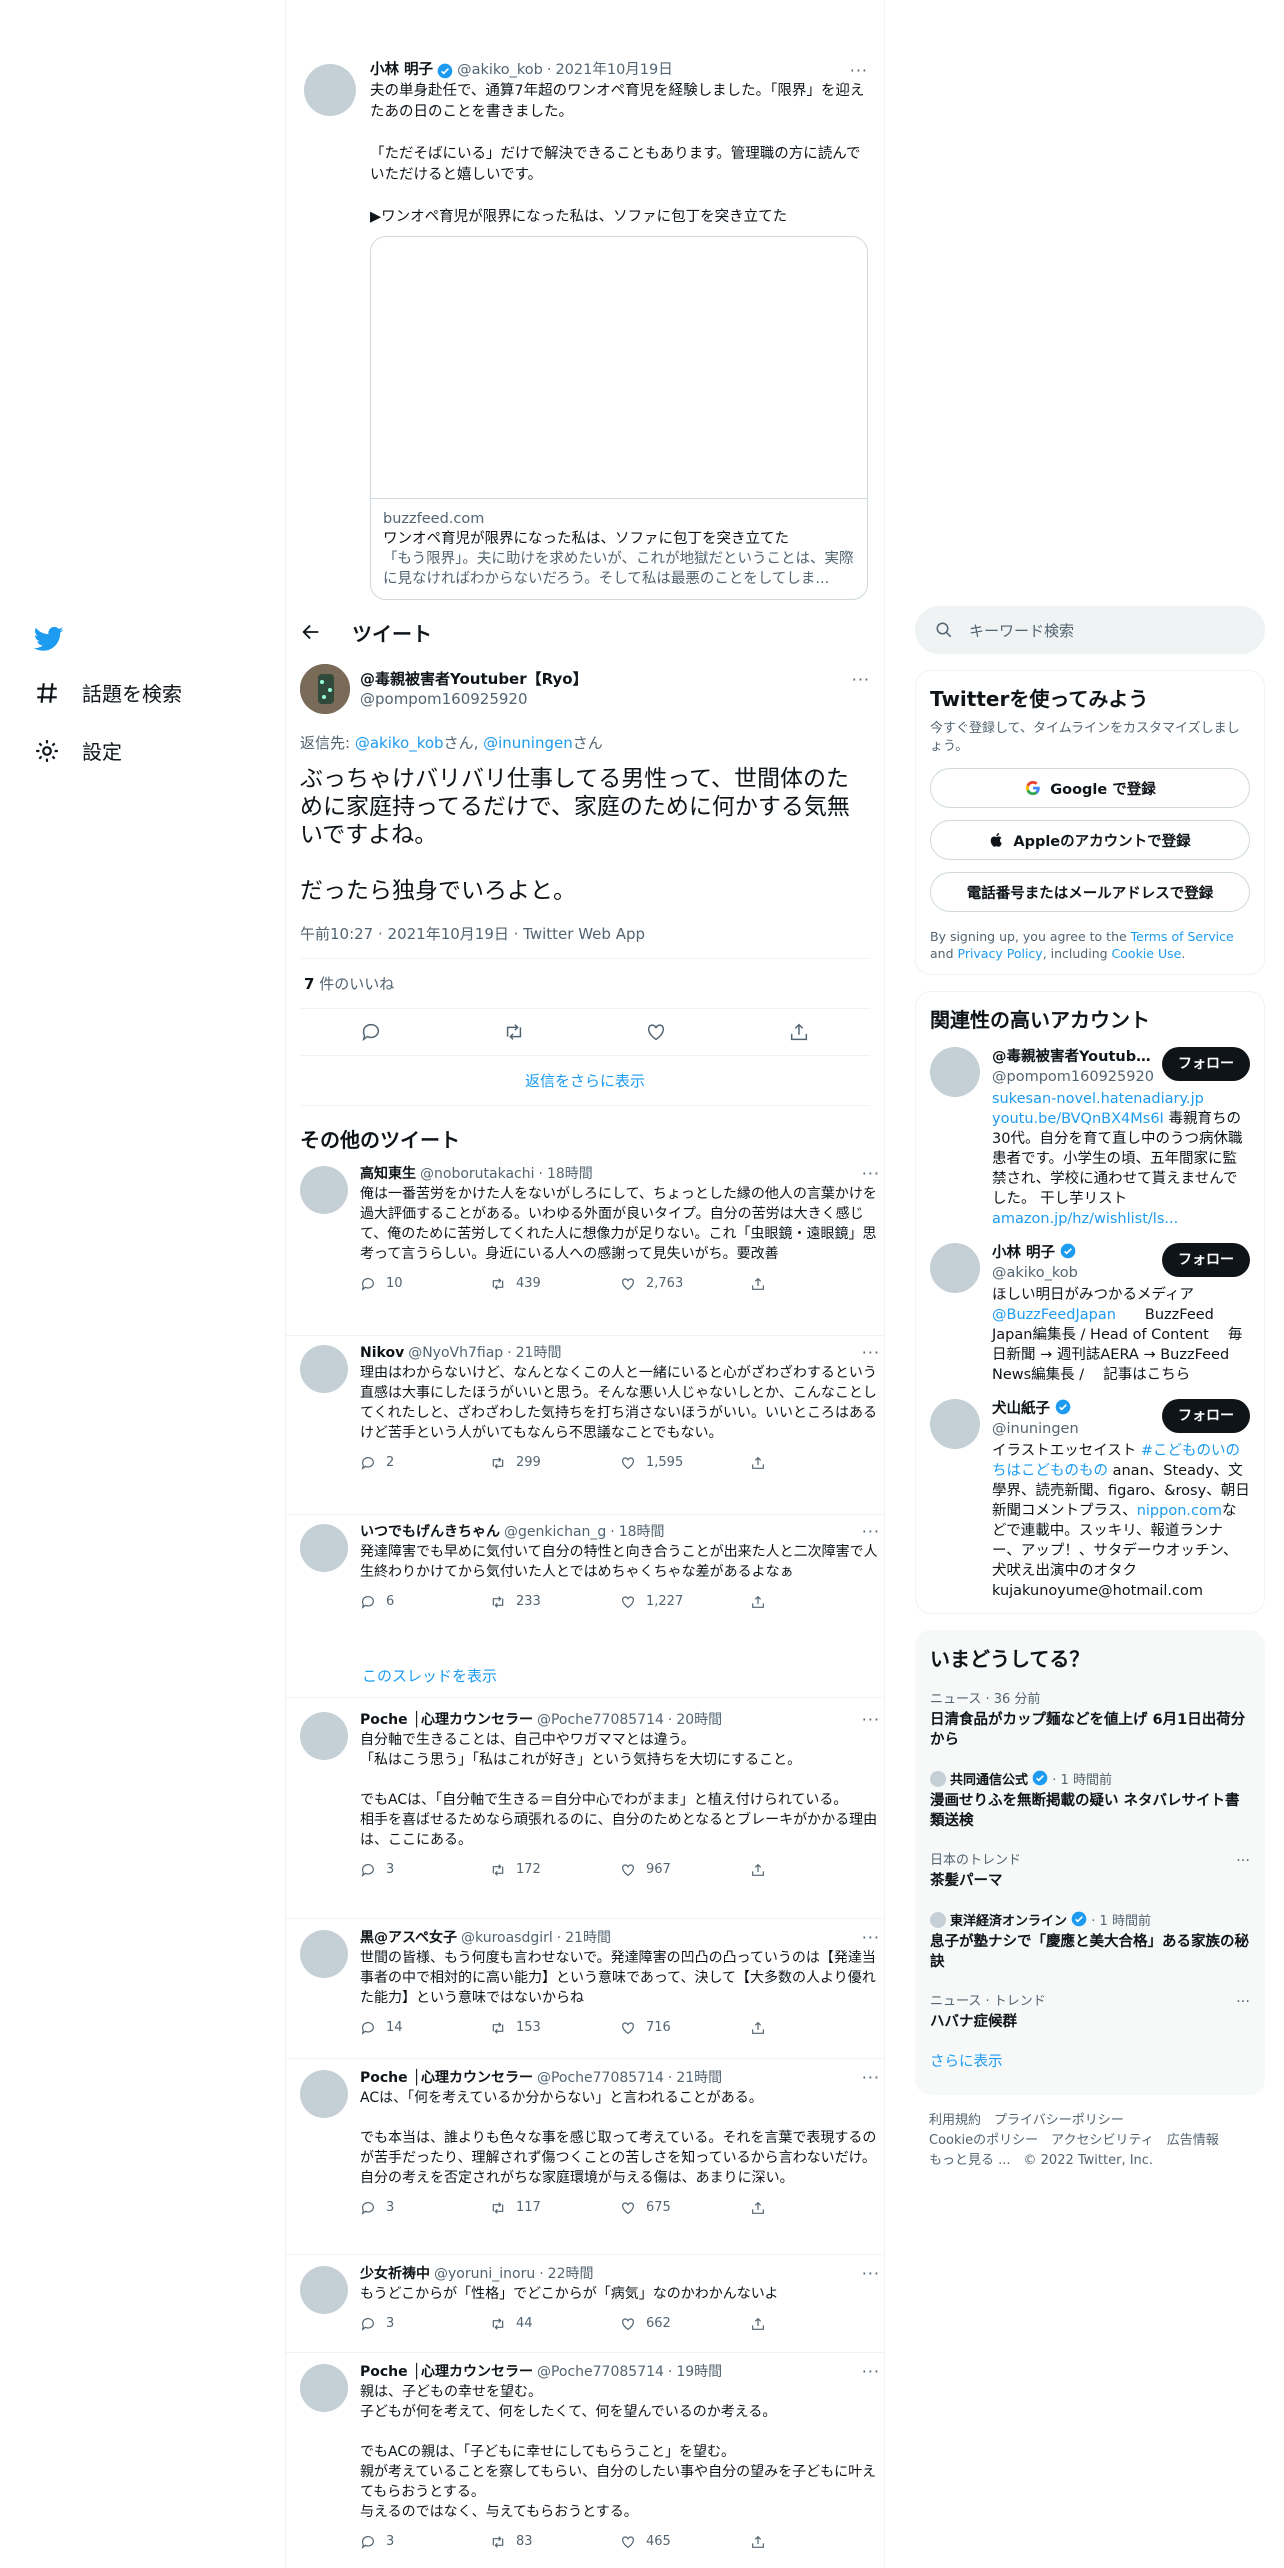 Image resolution: width=1284 pixels, height=2568 pixels. I want to click on bio-link: sukesan-novel.hatenadiary.jp, so click(1098, 1099).